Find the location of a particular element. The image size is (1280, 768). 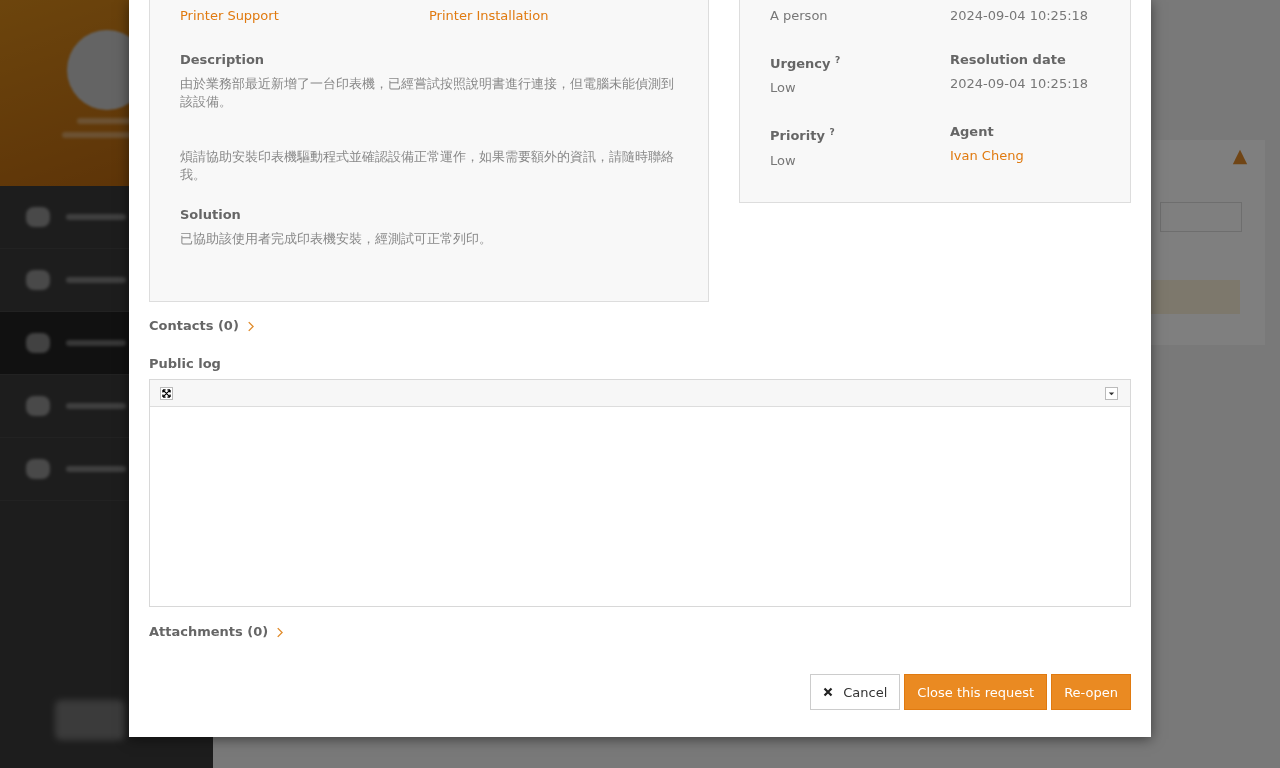

field-label: Resolution date is located at coordinates (1008, 60).